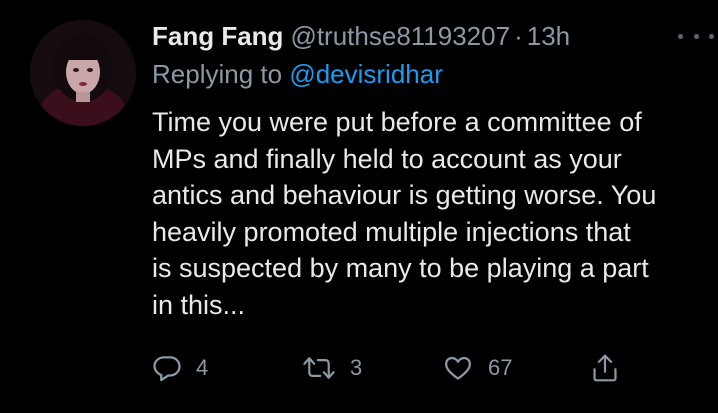 This screenshot has width=718, height=413. I want to click on retweet-count: 3, so click(356, 367).